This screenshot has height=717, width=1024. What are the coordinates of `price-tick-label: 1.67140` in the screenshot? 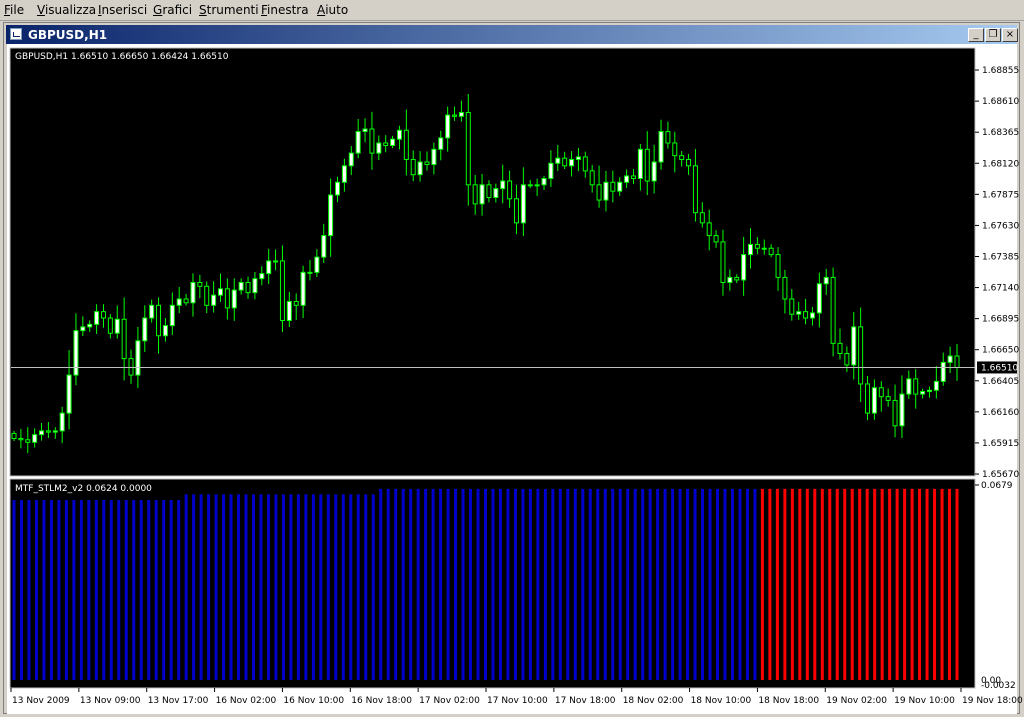 It's located at (1000, 289).